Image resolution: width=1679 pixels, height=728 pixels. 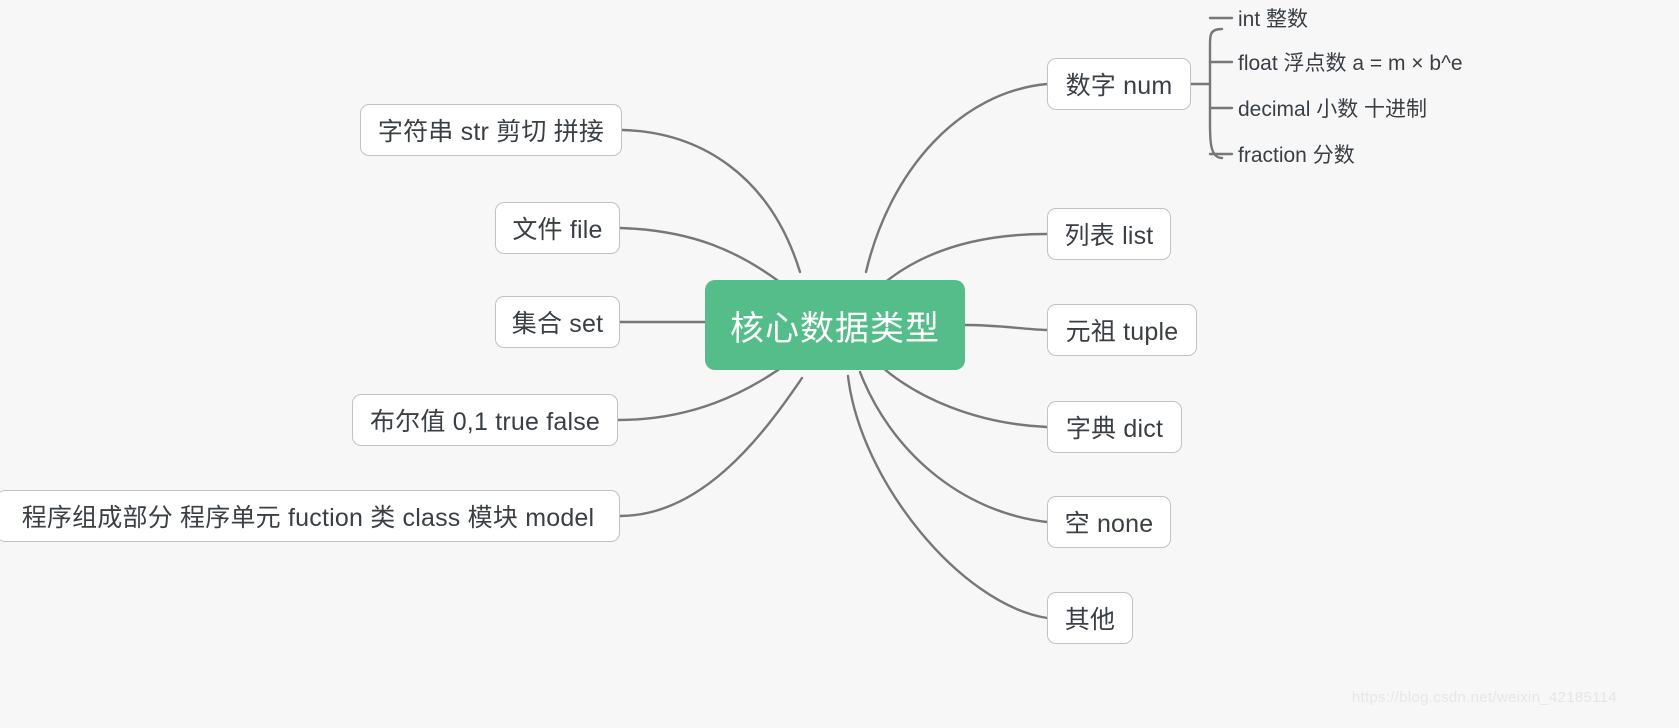 What do you see at coordinates (557, 228) in the screenshot?
I see `node-file: 文件 file` at bounding box center [557, 228].